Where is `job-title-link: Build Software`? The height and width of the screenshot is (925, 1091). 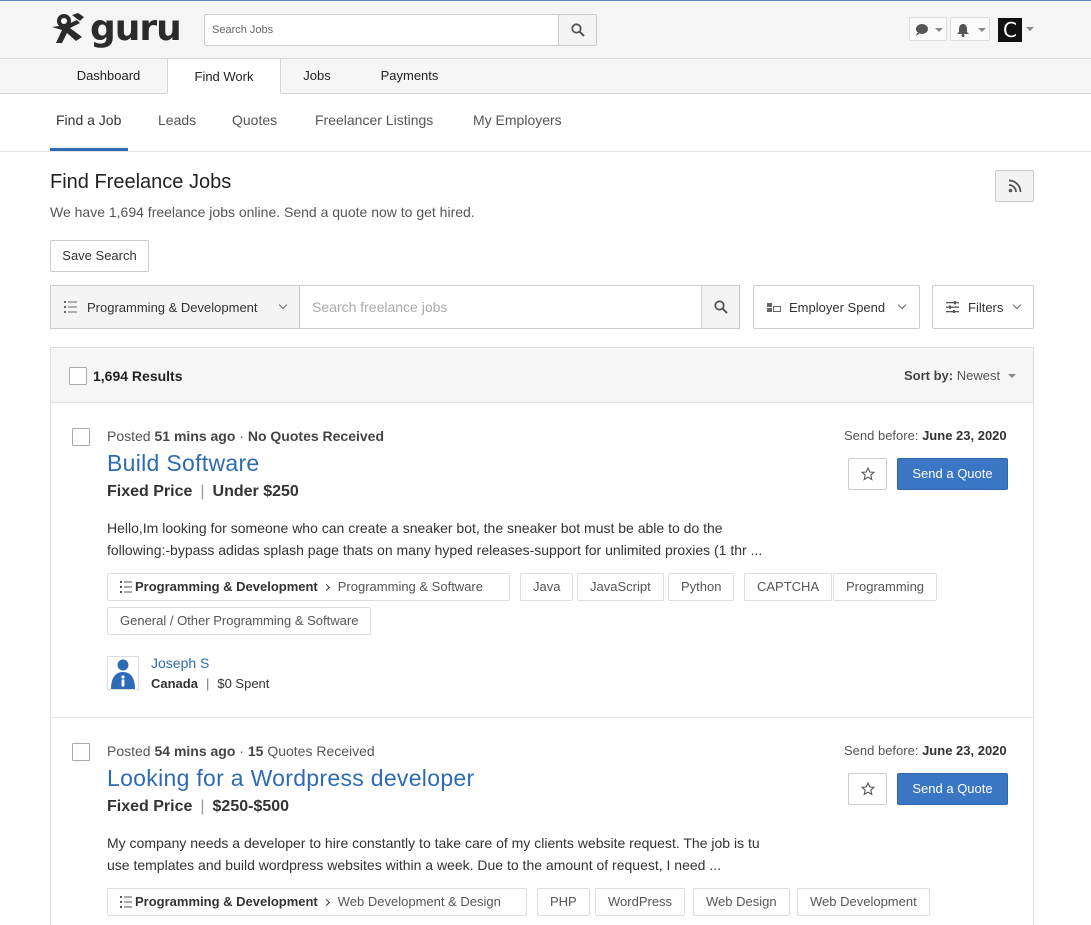
job-title-link: Build Software is located at coordinates (183, 463).